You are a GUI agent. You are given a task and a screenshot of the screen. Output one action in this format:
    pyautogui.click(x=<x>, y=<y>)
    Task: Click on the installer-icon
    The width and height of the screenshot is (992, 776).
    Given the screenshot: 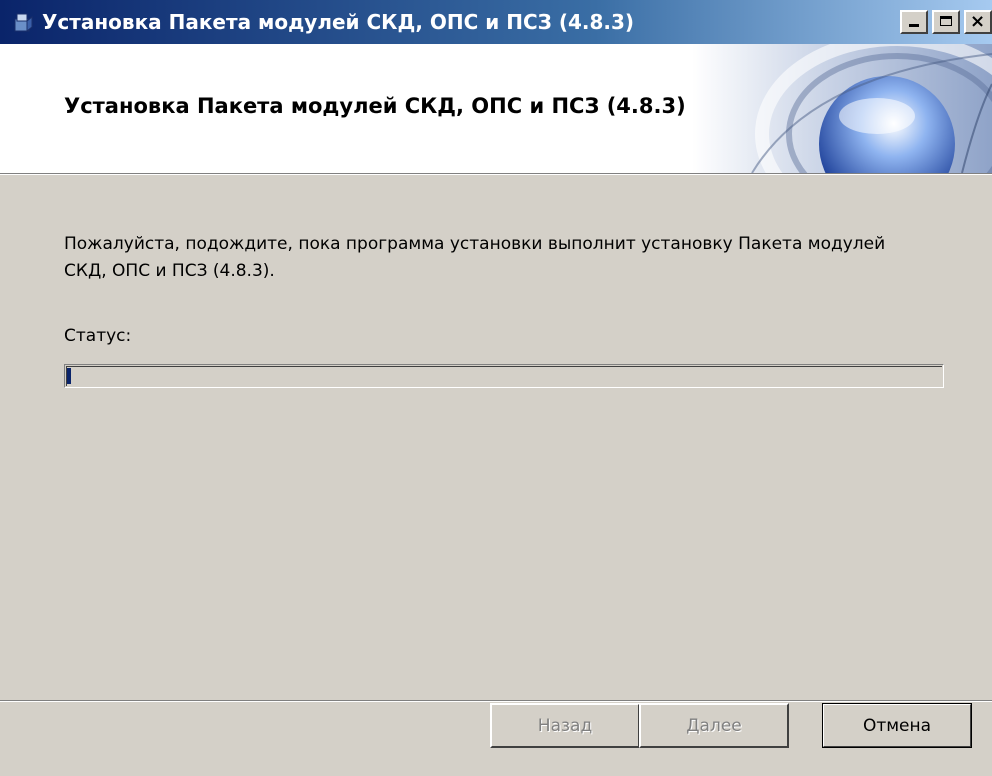 What is the action you would take?
    pyautogui.click(x=23, y=22)
    